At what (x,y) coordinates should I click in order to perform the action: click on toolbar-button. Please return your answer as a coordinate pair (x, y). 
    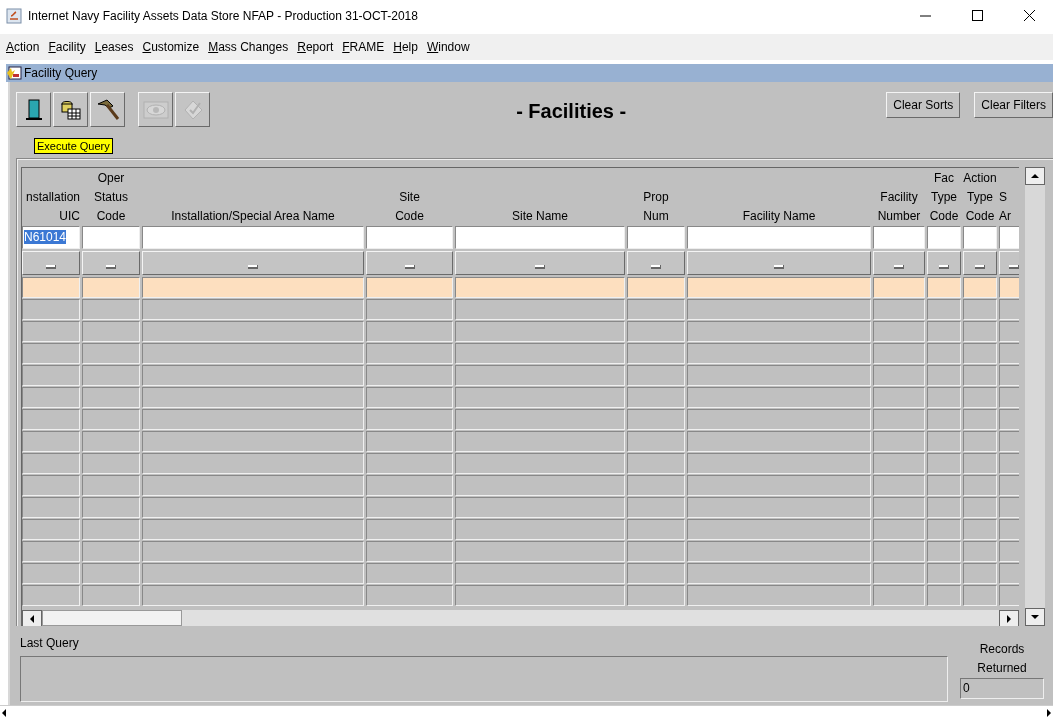
    Looking at the image, I should click on (33, 109).